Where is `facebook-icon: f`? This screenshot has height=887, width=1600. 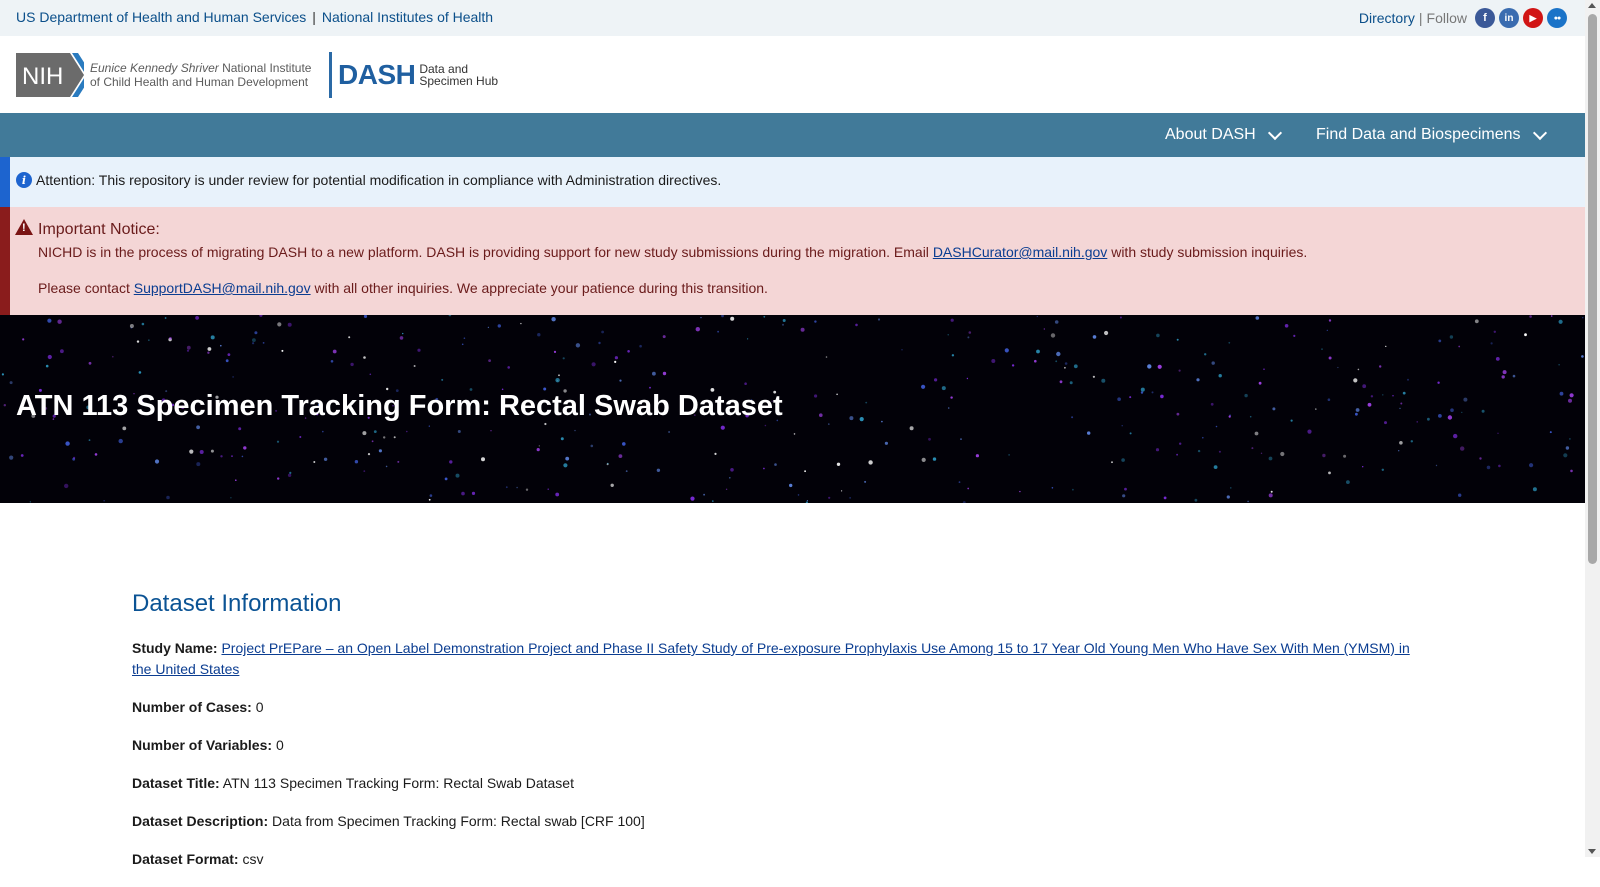 facebook-icon: f is located at coordinates (1485, 18).